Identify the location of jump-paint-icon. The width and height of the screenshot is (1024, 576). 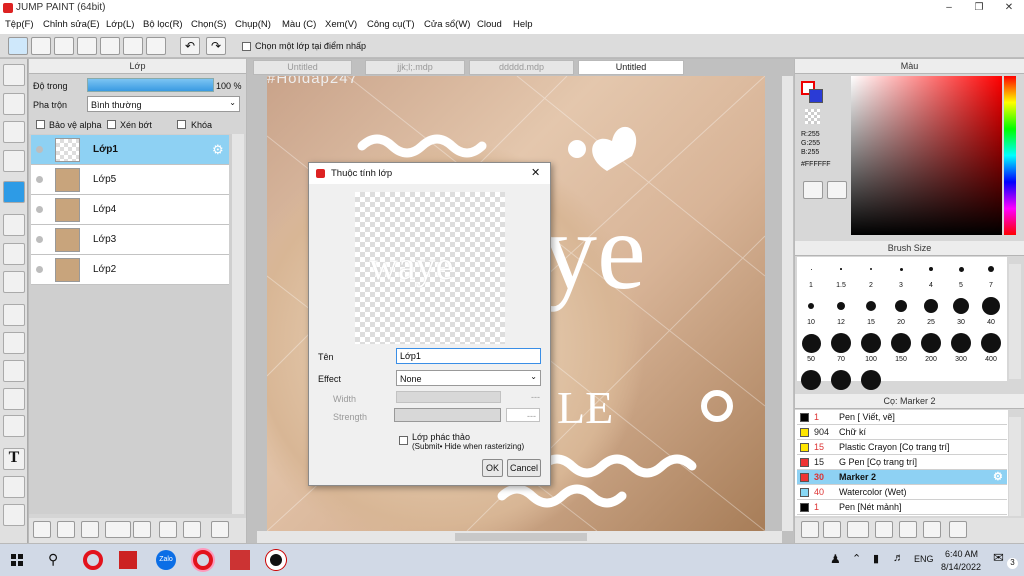
(240, 560).